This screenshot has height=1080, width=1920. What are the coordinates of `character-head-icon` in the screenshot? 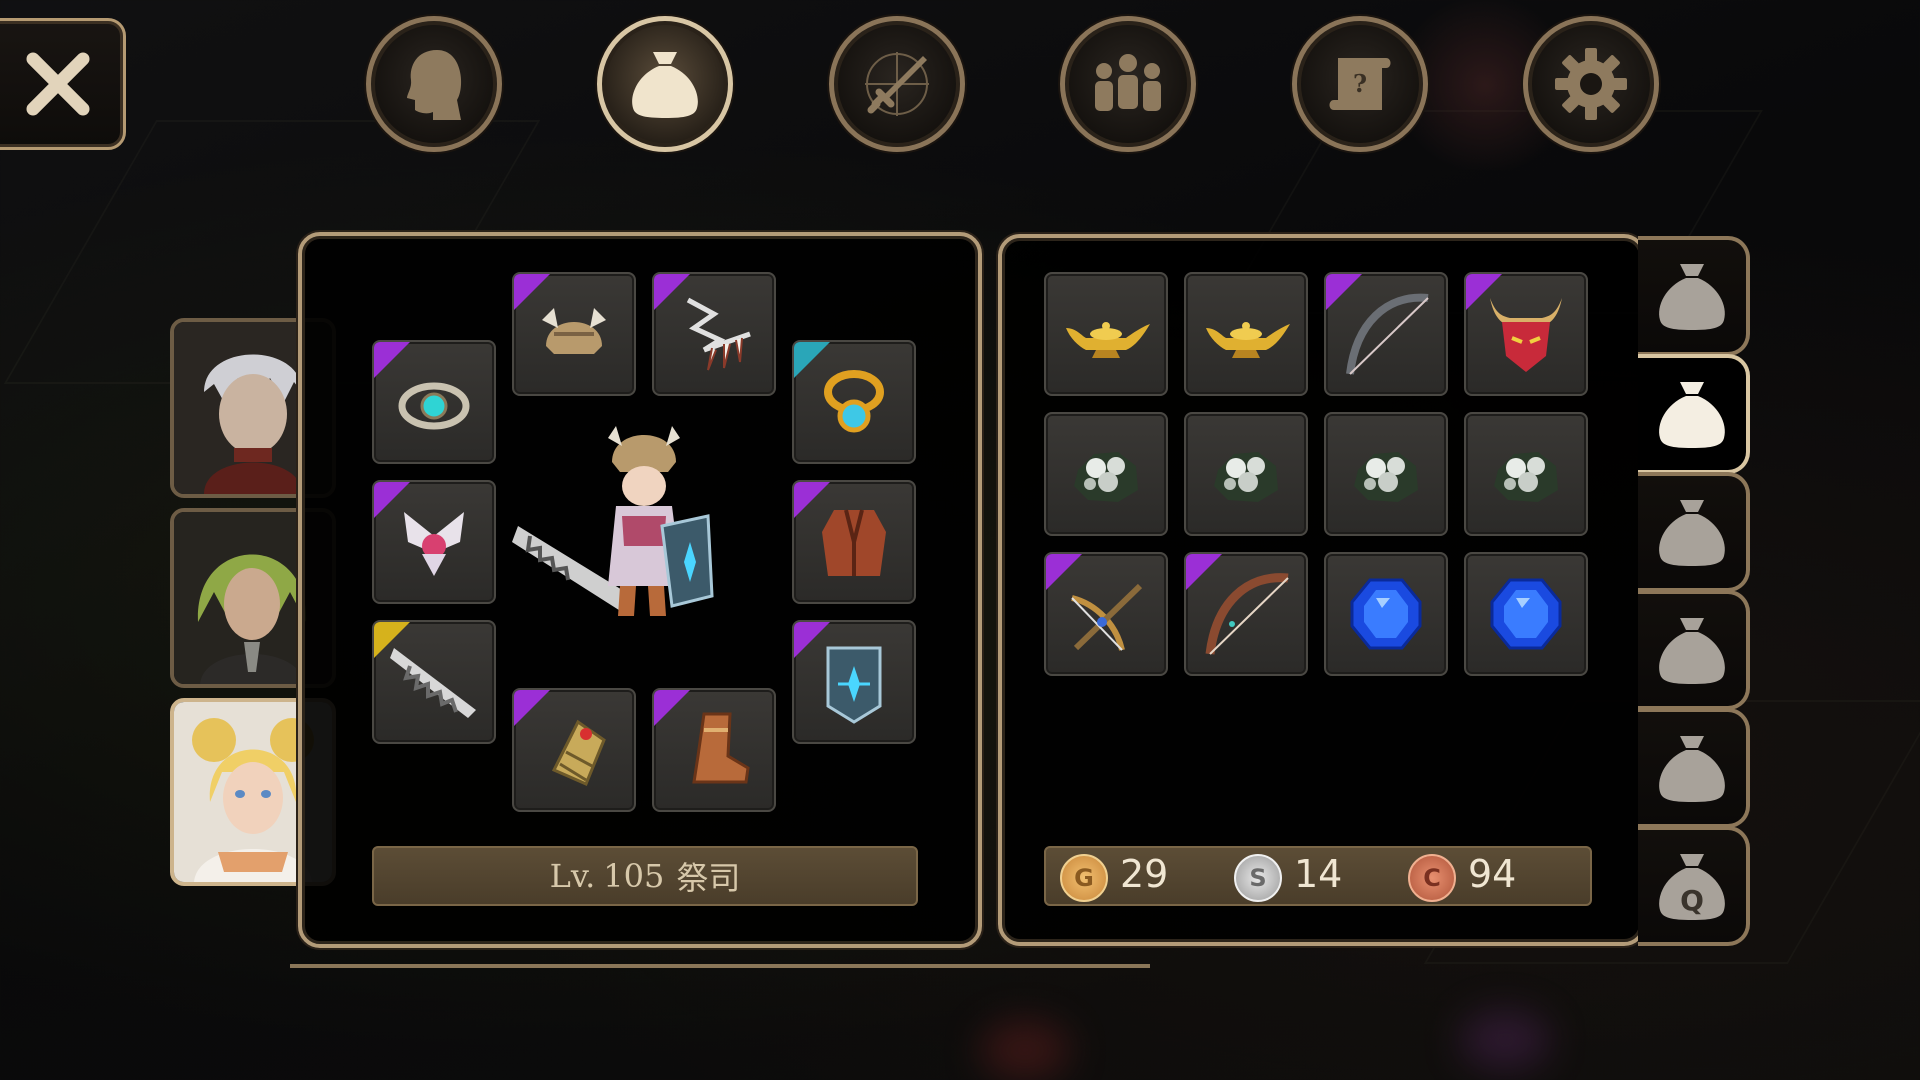 It's located at (434, 85).